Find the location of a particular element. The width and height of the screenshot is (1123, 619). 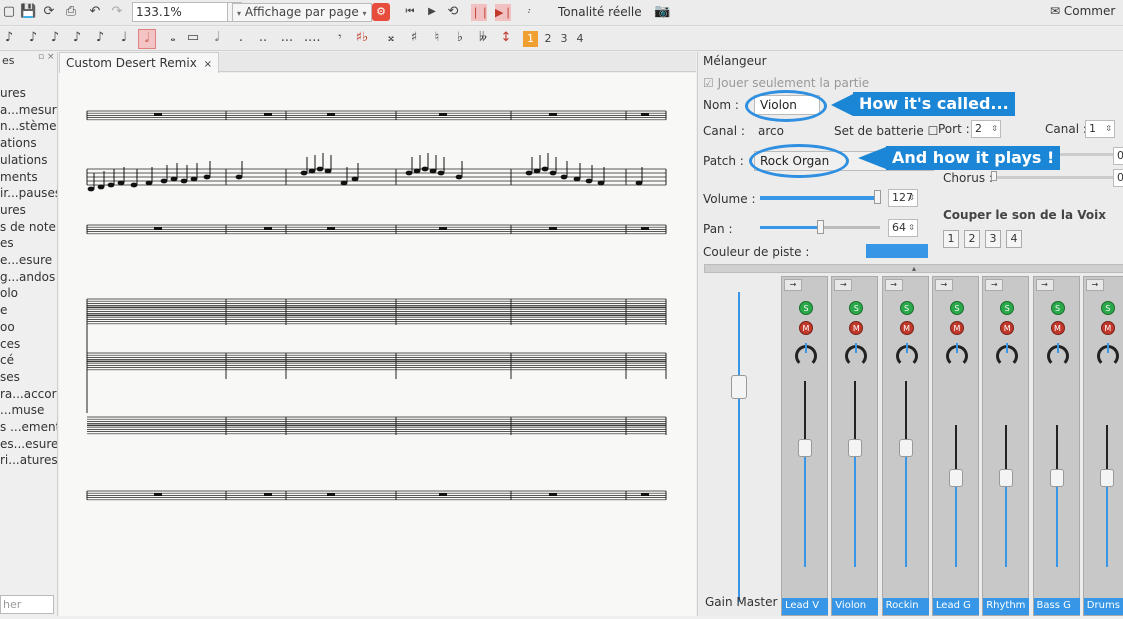

voice-3-button: 3 is located at coordinates (564, 39).